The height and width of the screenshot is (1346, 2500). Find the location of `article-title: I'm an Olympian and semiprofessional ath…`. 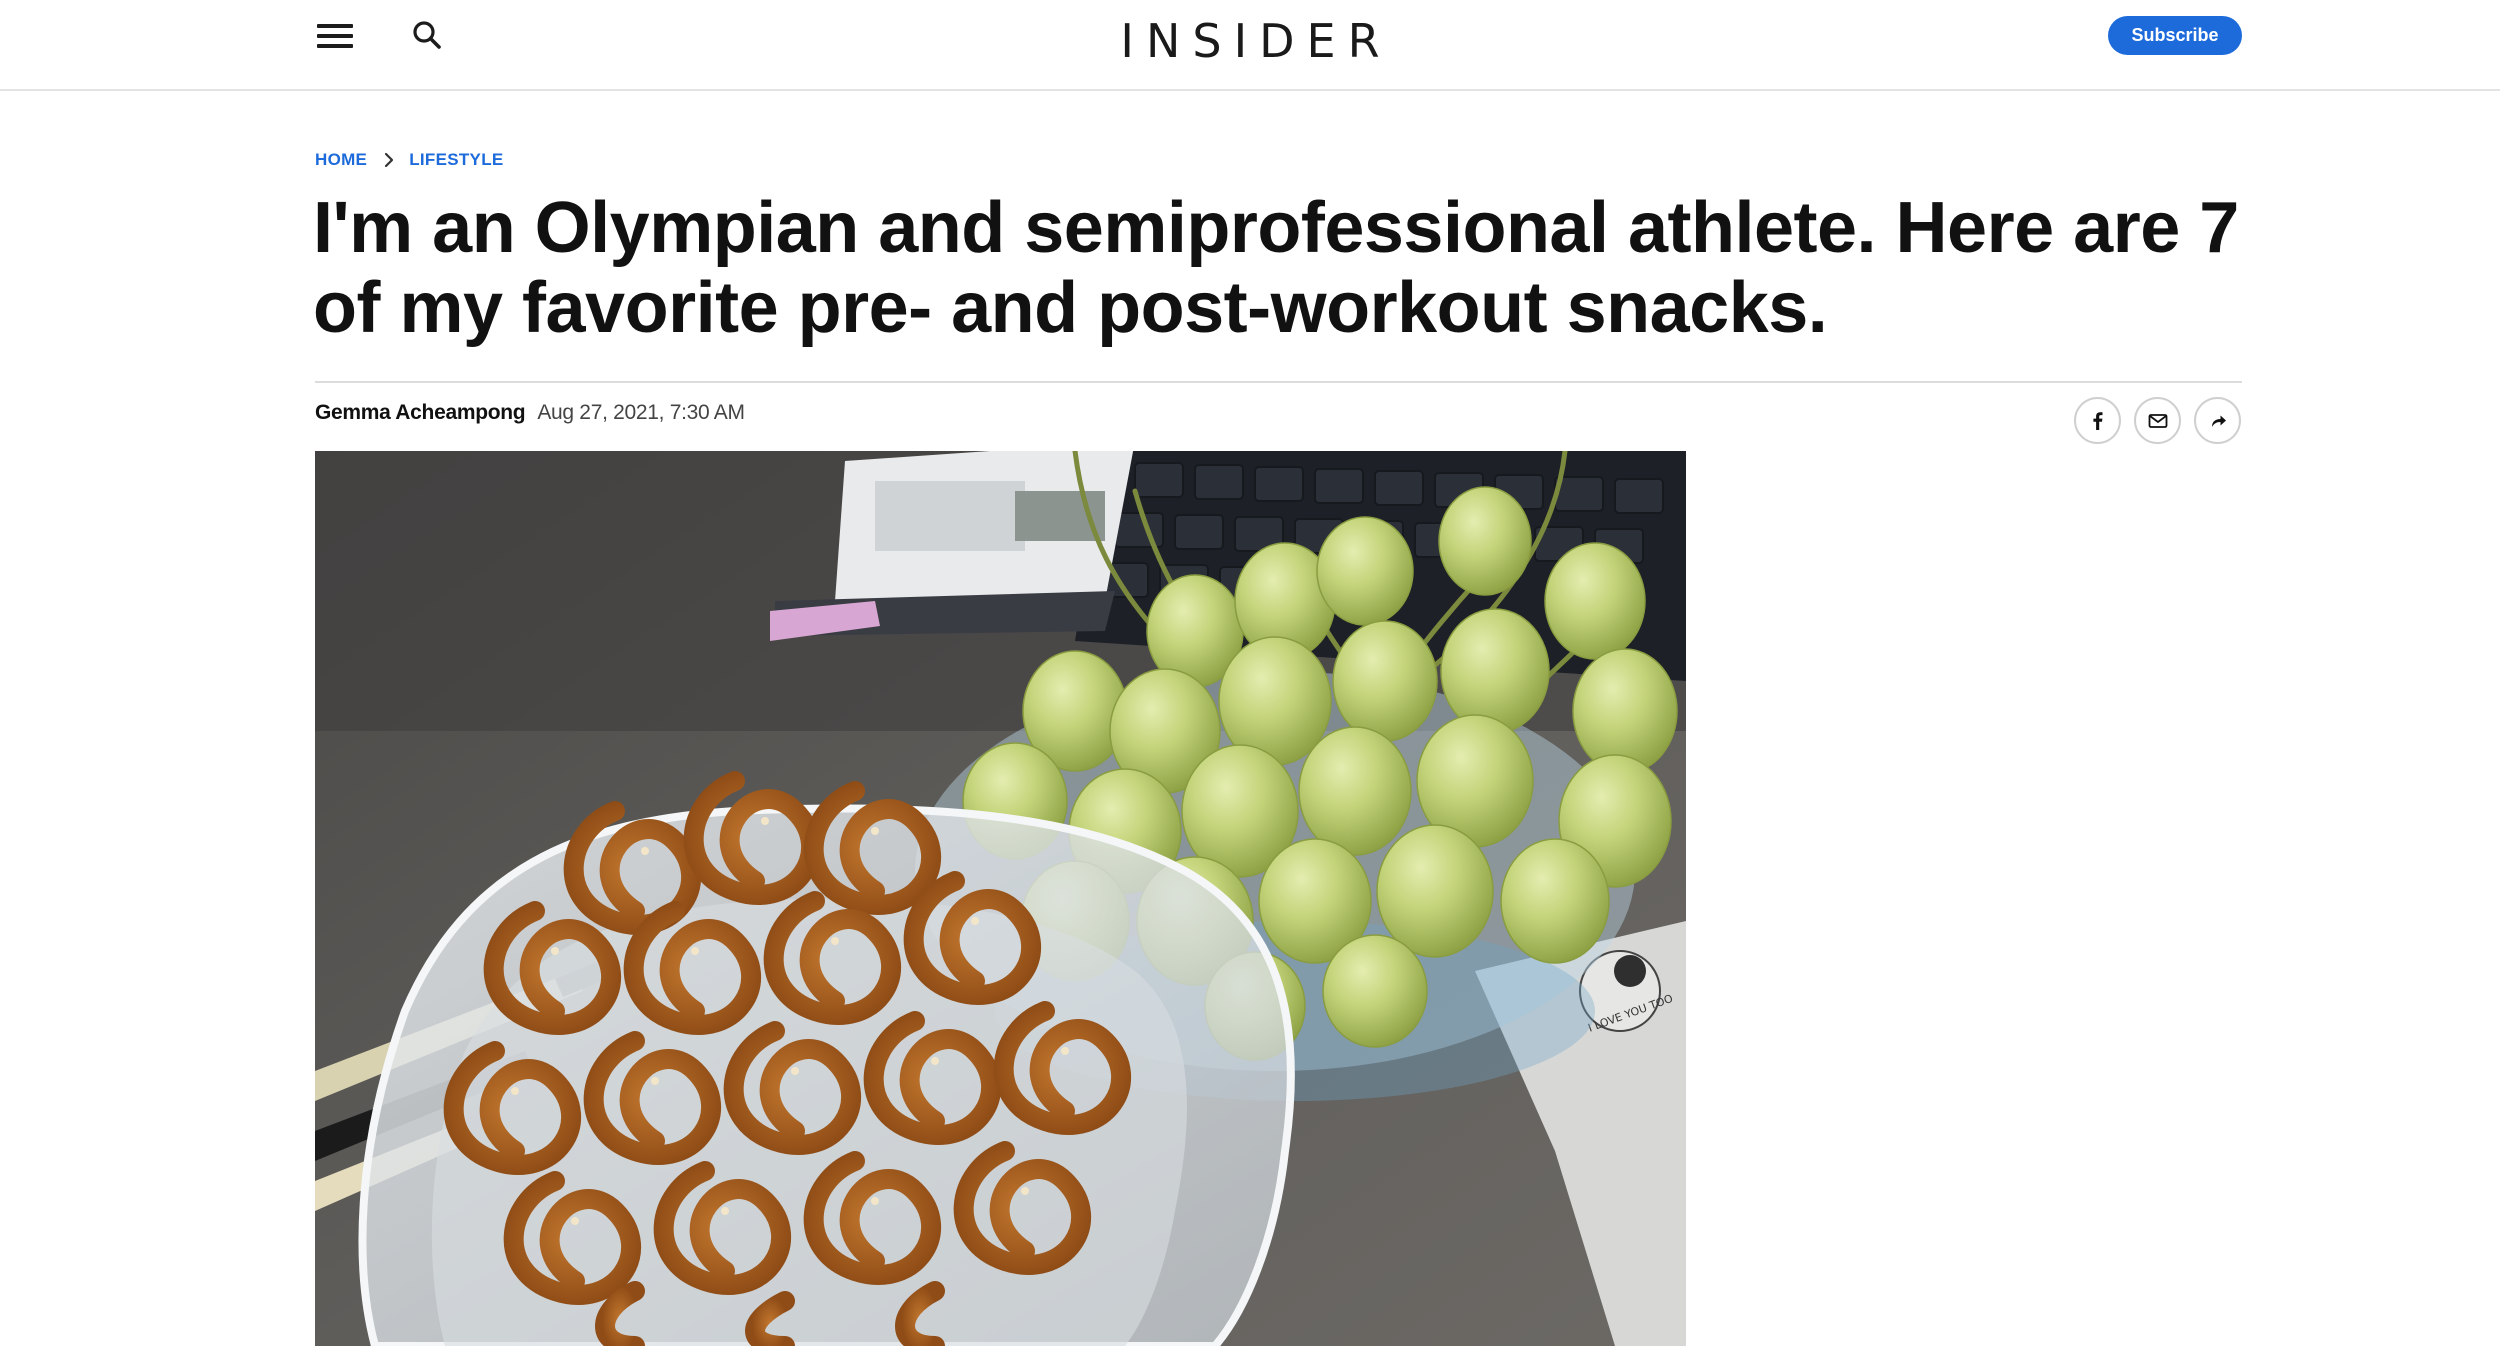

article-title: I'm an Olympian and semiprofessional ath… is located at coordinates (1276, 268).